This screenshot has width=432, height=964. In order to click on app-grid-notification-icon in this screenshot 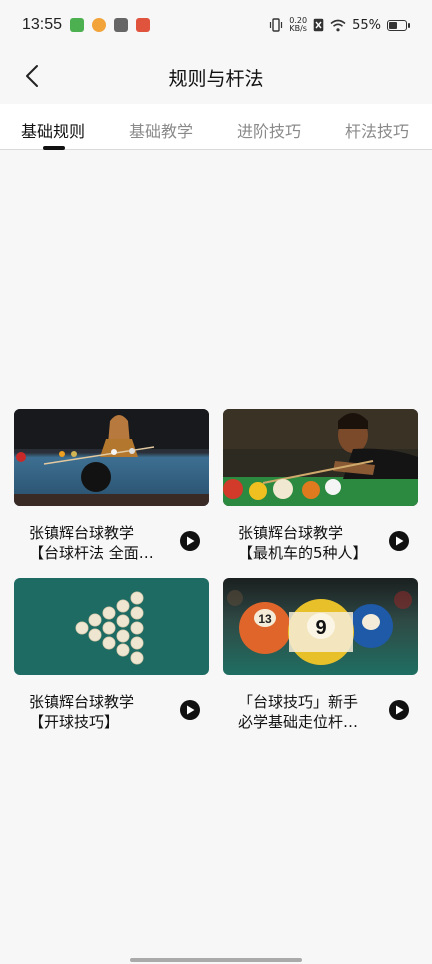, I will do `click(121, 25)`.